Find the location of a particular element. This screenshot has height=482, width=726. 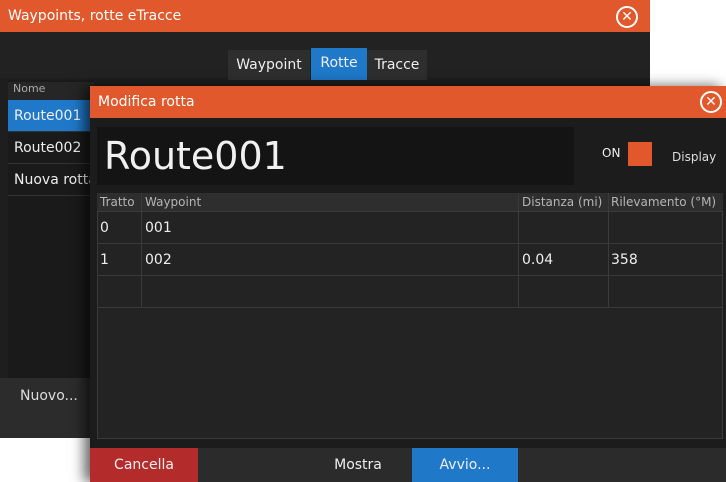

display-label: Display is located at coordinates (694, 157).